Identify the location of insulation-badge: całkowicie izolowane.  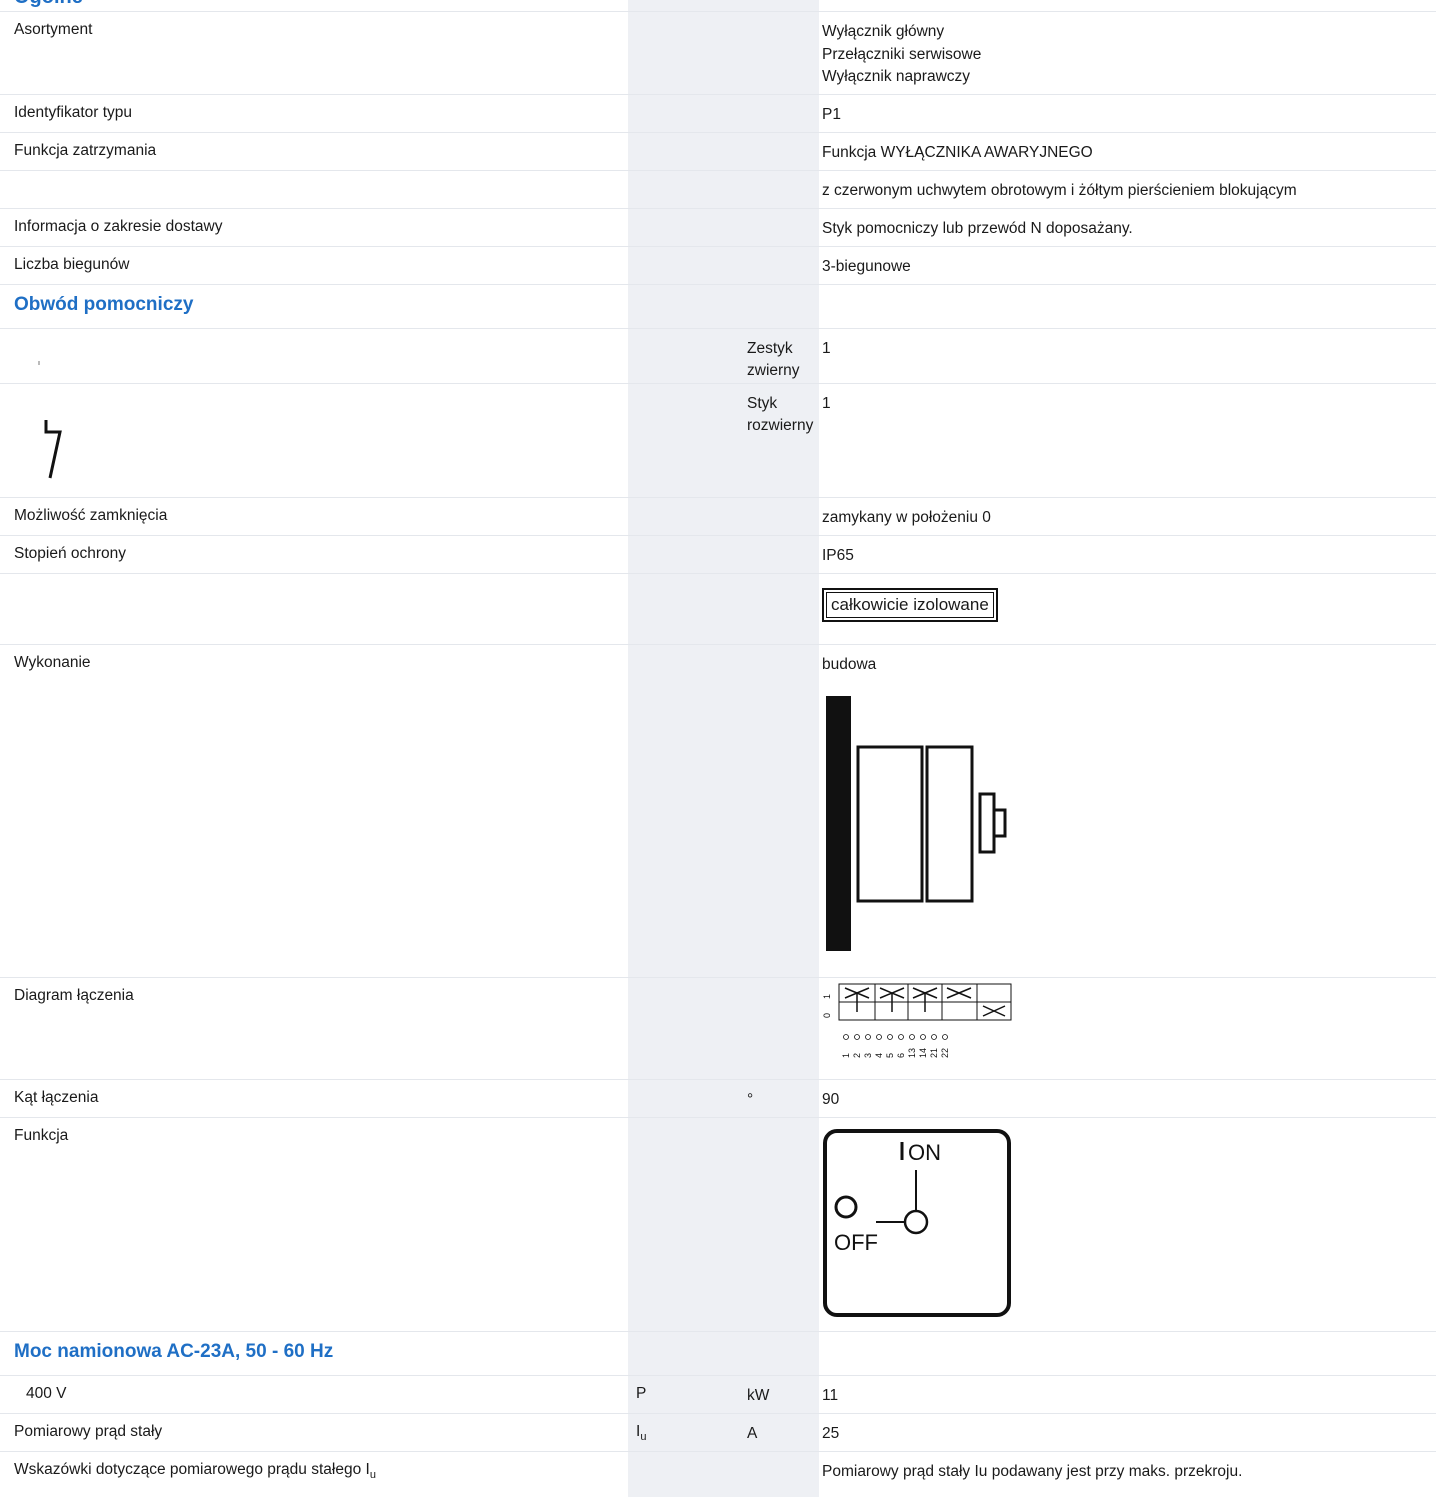
(910, 605).